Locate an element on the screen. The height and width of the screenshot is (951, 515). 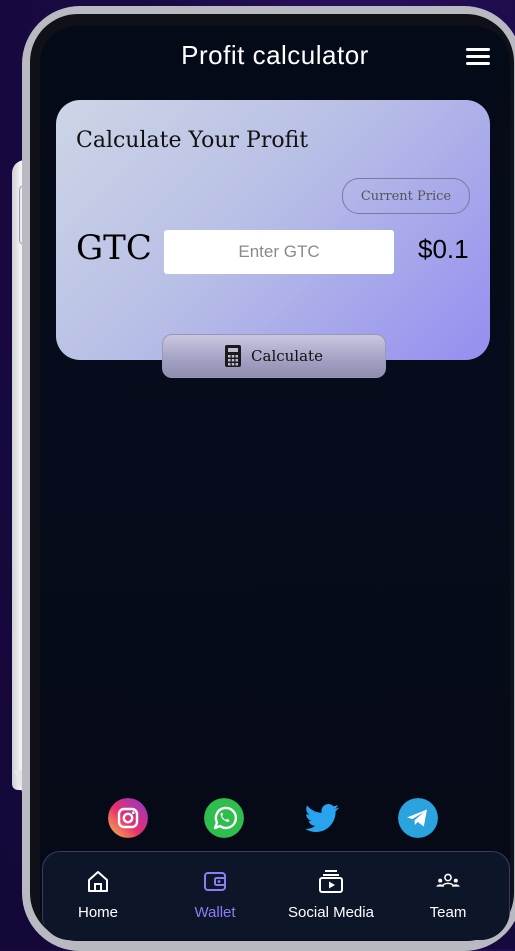
nav-item-wallet: Wallet is located at coordinates (215, 894).